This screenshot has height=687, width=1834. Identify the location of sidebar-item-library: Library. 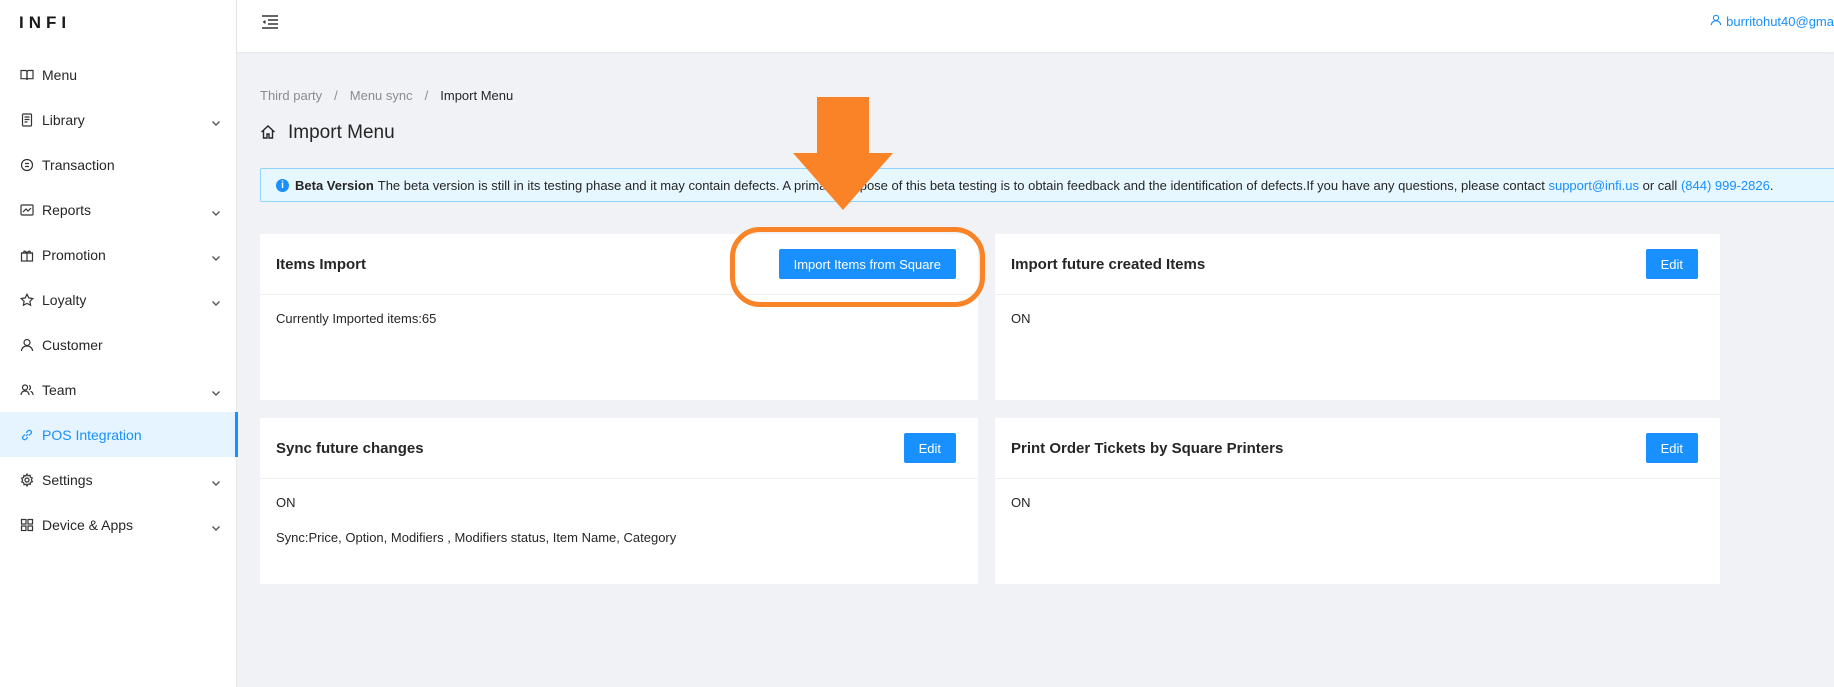
(118, 119).